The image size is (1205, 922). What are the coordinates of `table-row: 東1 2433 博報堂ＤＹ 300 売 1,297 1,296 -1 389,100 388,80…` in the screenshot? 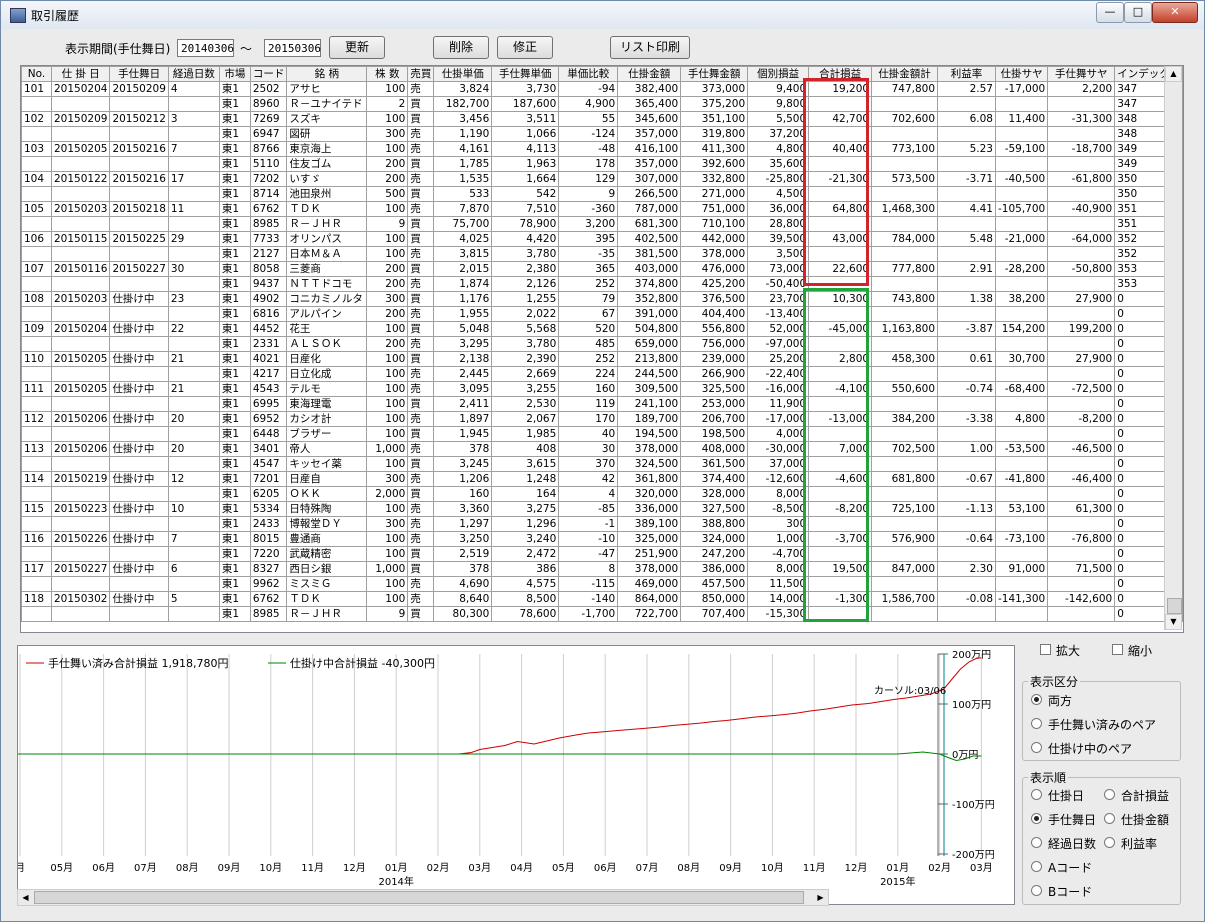 It's located at (602, 524).